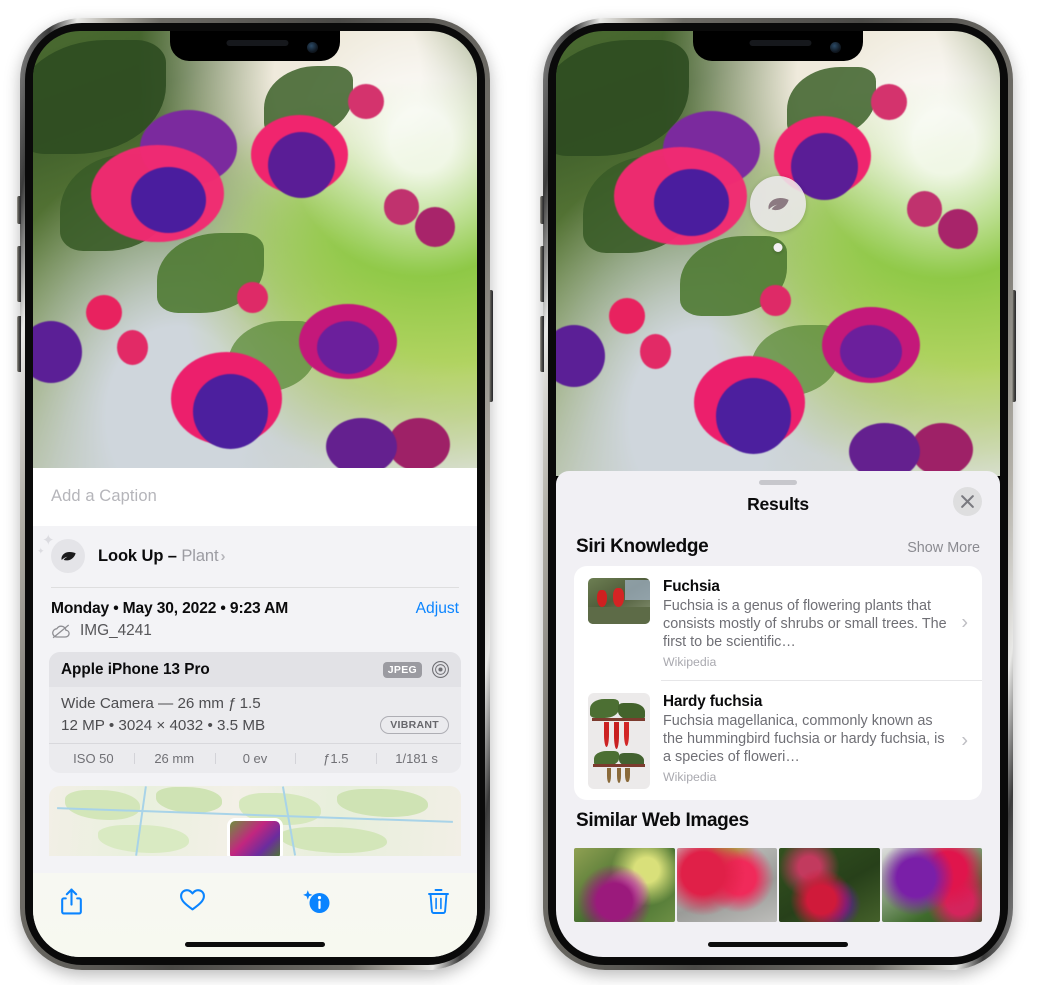  What do you see at coordinates (778, 885) in the screenshot?
I see `similar-images-strip` at bounding box center [778, 885].